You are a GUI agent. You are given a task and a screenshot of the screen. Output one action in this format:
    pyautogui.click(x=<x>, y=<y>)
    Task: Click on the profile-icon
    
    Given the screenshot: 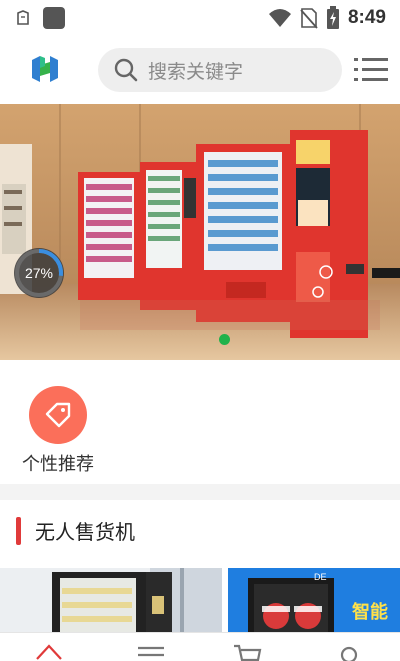 What is the action you would take?
    pyautogui.click(x=349, y=652)
    